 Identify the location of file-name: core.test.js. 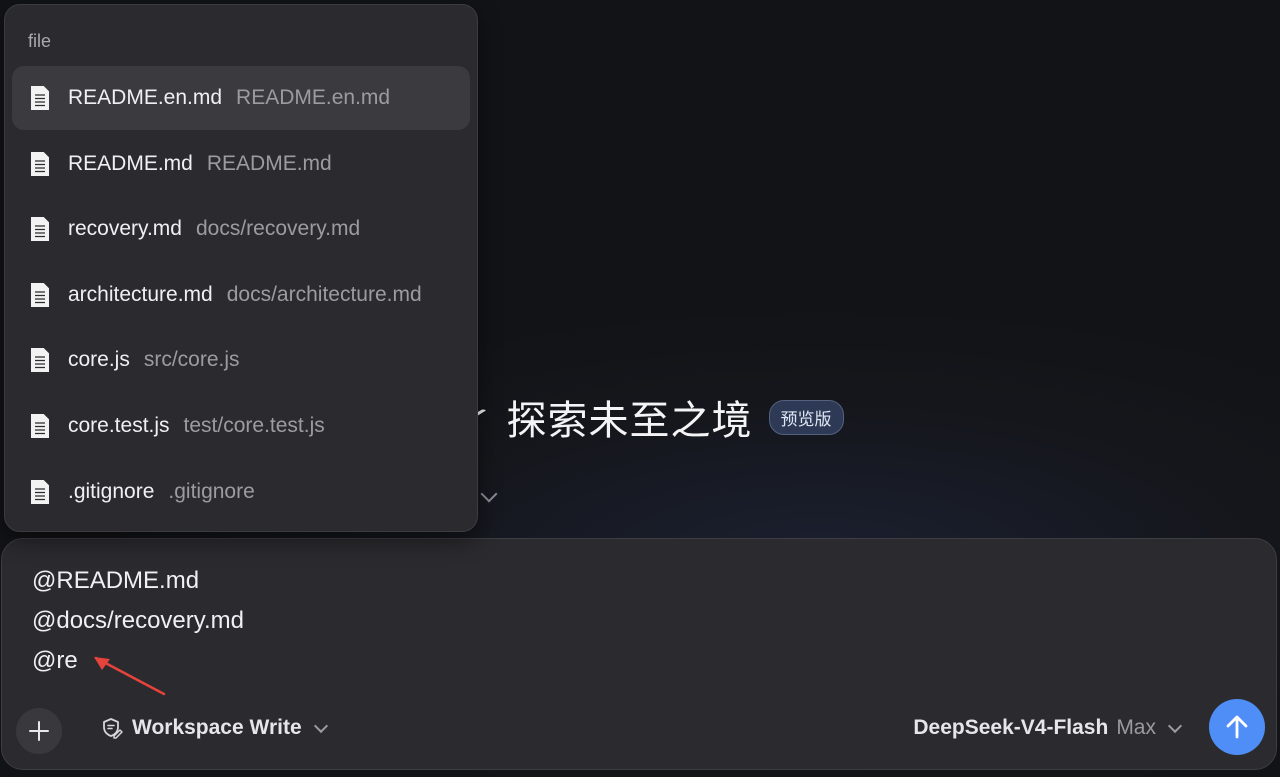
(119, 425).